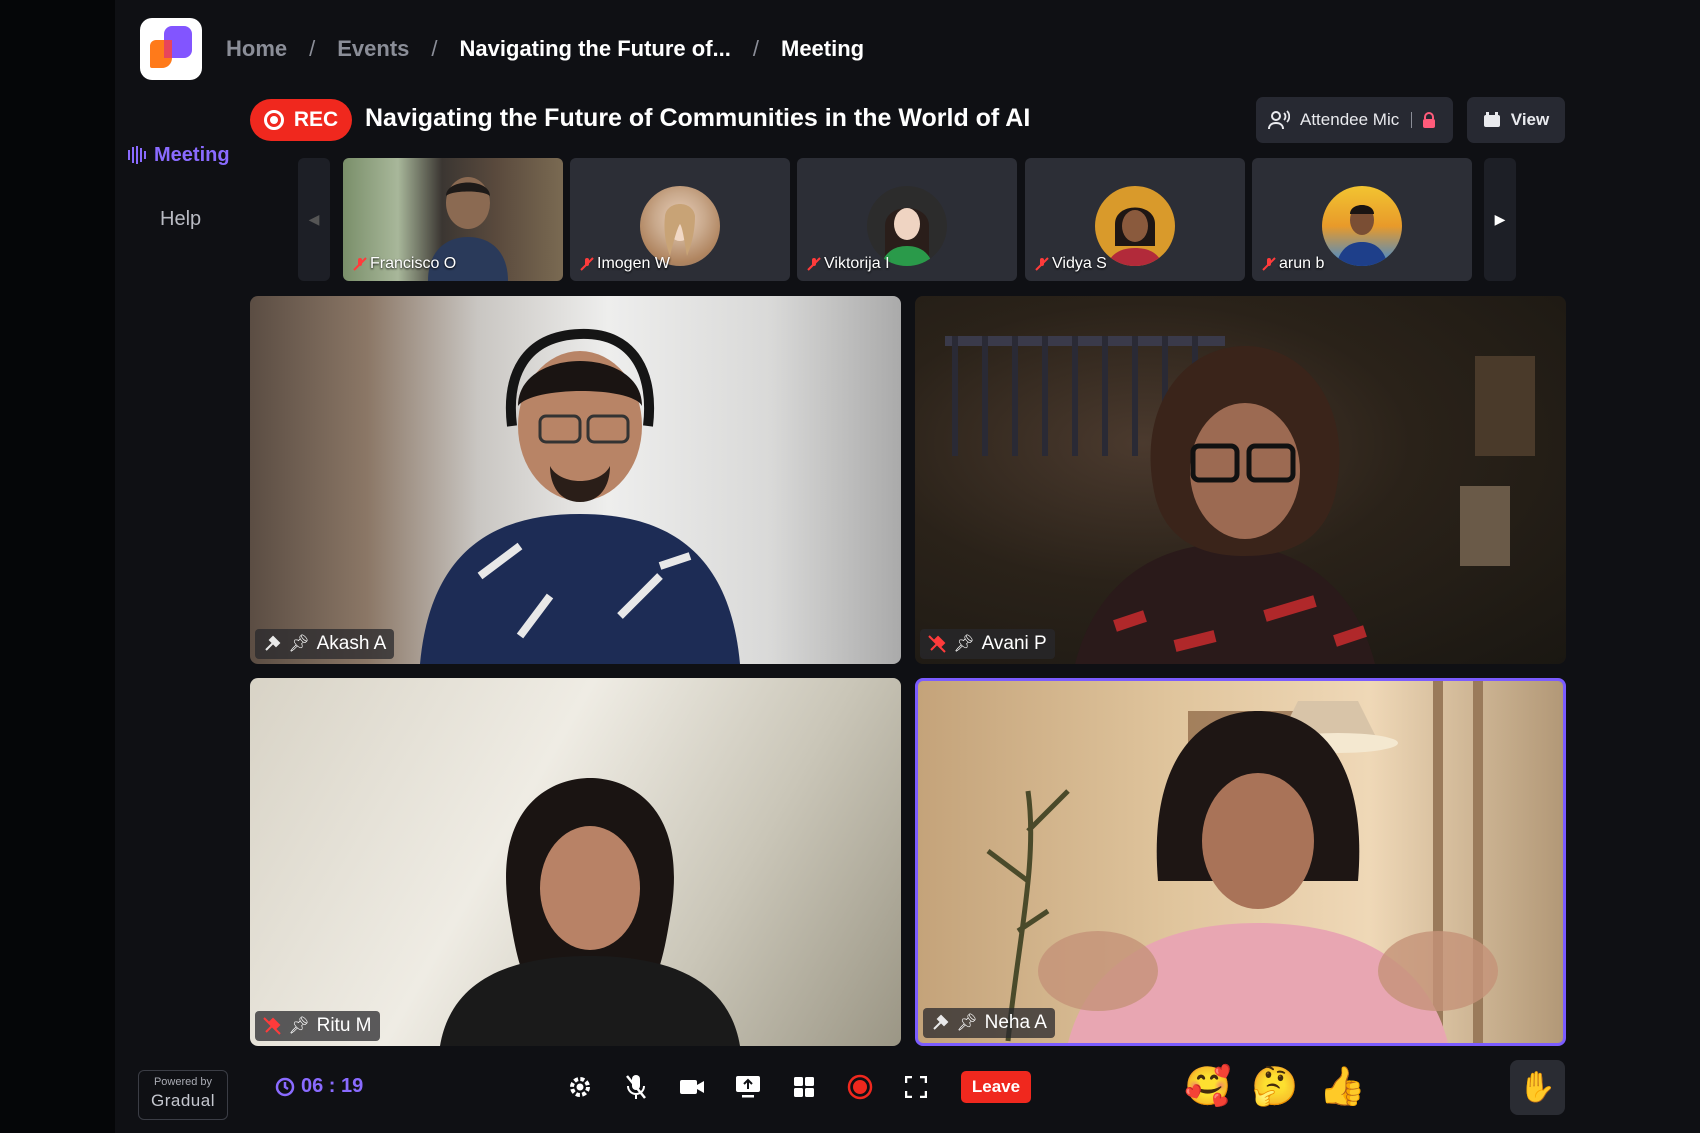 Image resolution: width=1700 pixels, height=1133 pixels. What do you see at coordinates (256, 49) in the screenshot?
I see `breadcrumb-home: Home` at bounding box center [256, 49].